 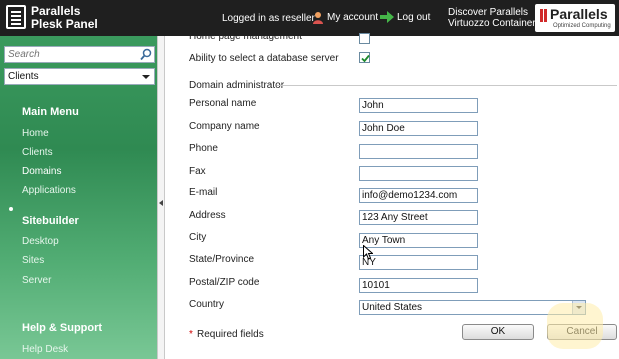 I want to click on parallels-bars-icon, so click(x=544, y=15).